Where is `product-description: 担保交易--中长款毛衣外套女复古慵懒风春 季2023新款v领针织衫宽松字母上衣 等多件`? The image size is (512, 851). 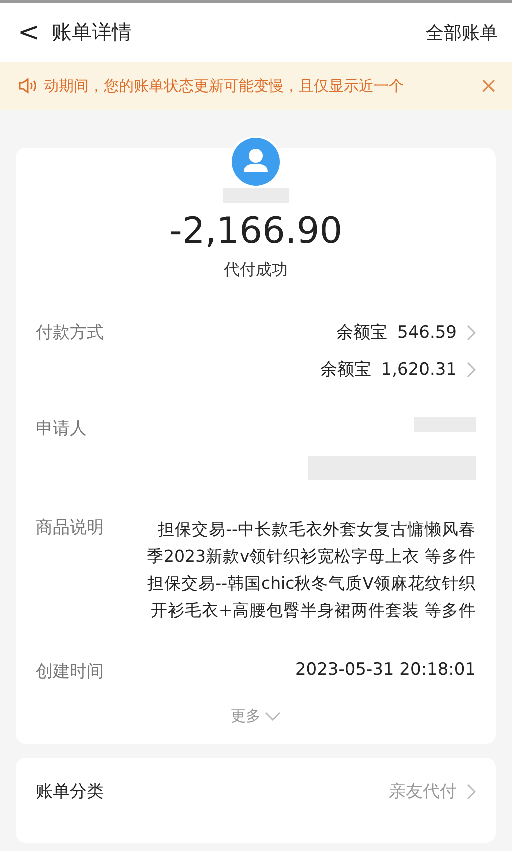
product-description: 担保交易--中长款毛衣外套女复古慵懒风春 季2023新款v领针织衫宽松字母上衣 等多件 is located at coordinates (311, 543).